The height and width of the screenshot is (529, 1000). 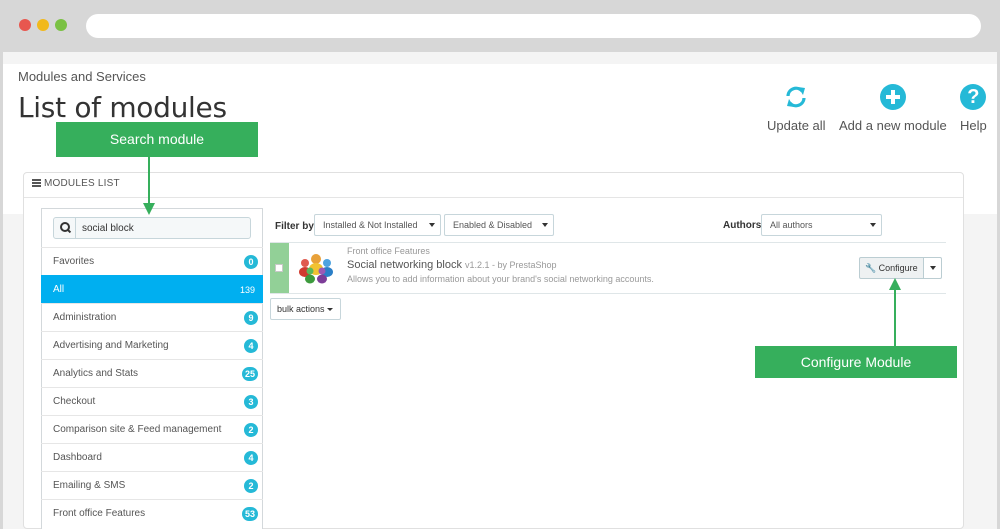 What do you see at coordinates (330, 309) in the screenshot?
I see `caret-down-icon` at bounding box center [330, 309].